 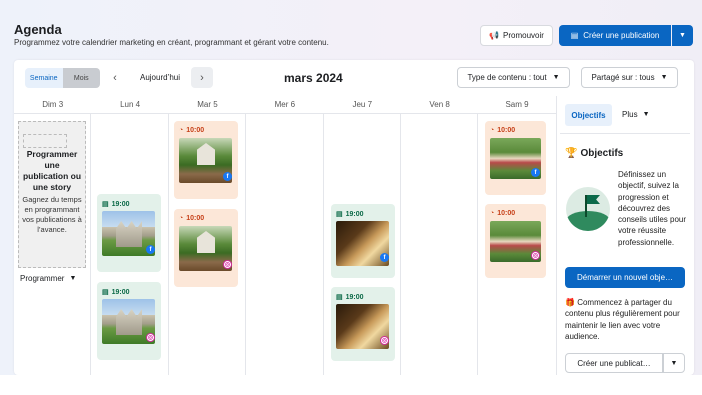 I want to click on content-type-filter: Type de contenu : tout ▼, so click(x=513, y=77).